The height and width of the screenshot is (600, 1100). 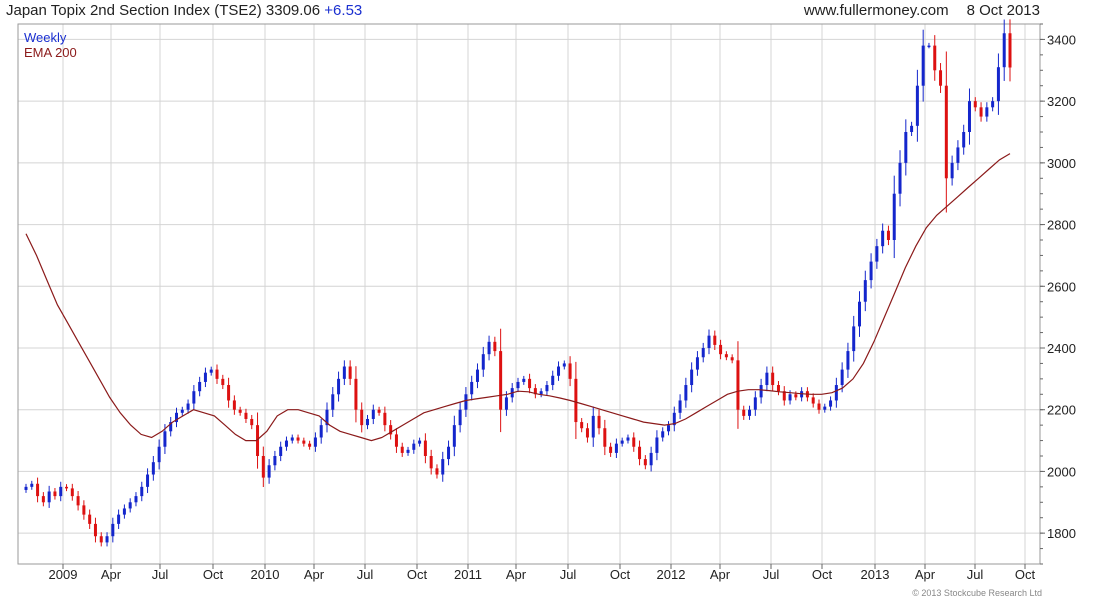 I want to click on legend-ema: EMA 200, so click(x=50, y=52).